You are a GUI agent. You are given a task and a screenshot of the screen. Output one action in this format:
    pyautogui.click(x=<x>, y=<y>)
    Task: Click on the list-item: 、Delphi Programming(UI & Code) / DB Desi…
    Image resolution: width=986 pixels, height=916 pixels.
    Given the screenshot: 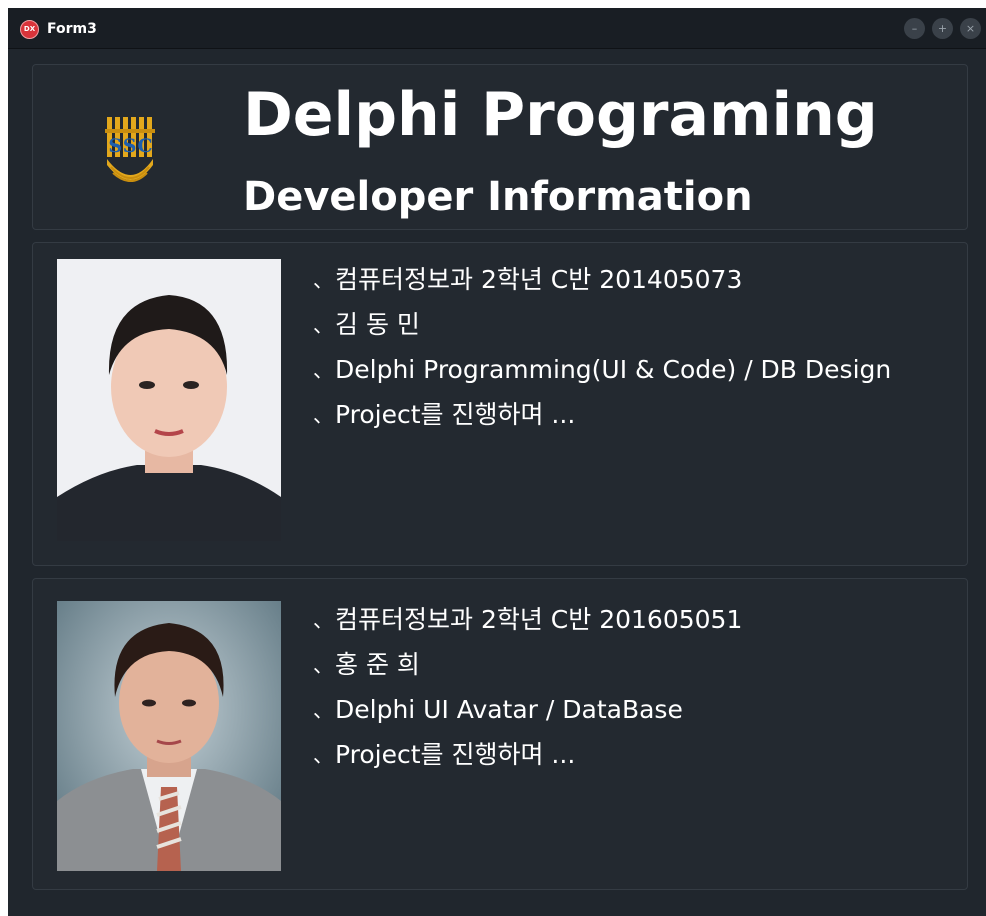 What is the action you would take?
    pyautogui.click(x=602, y=371)
    